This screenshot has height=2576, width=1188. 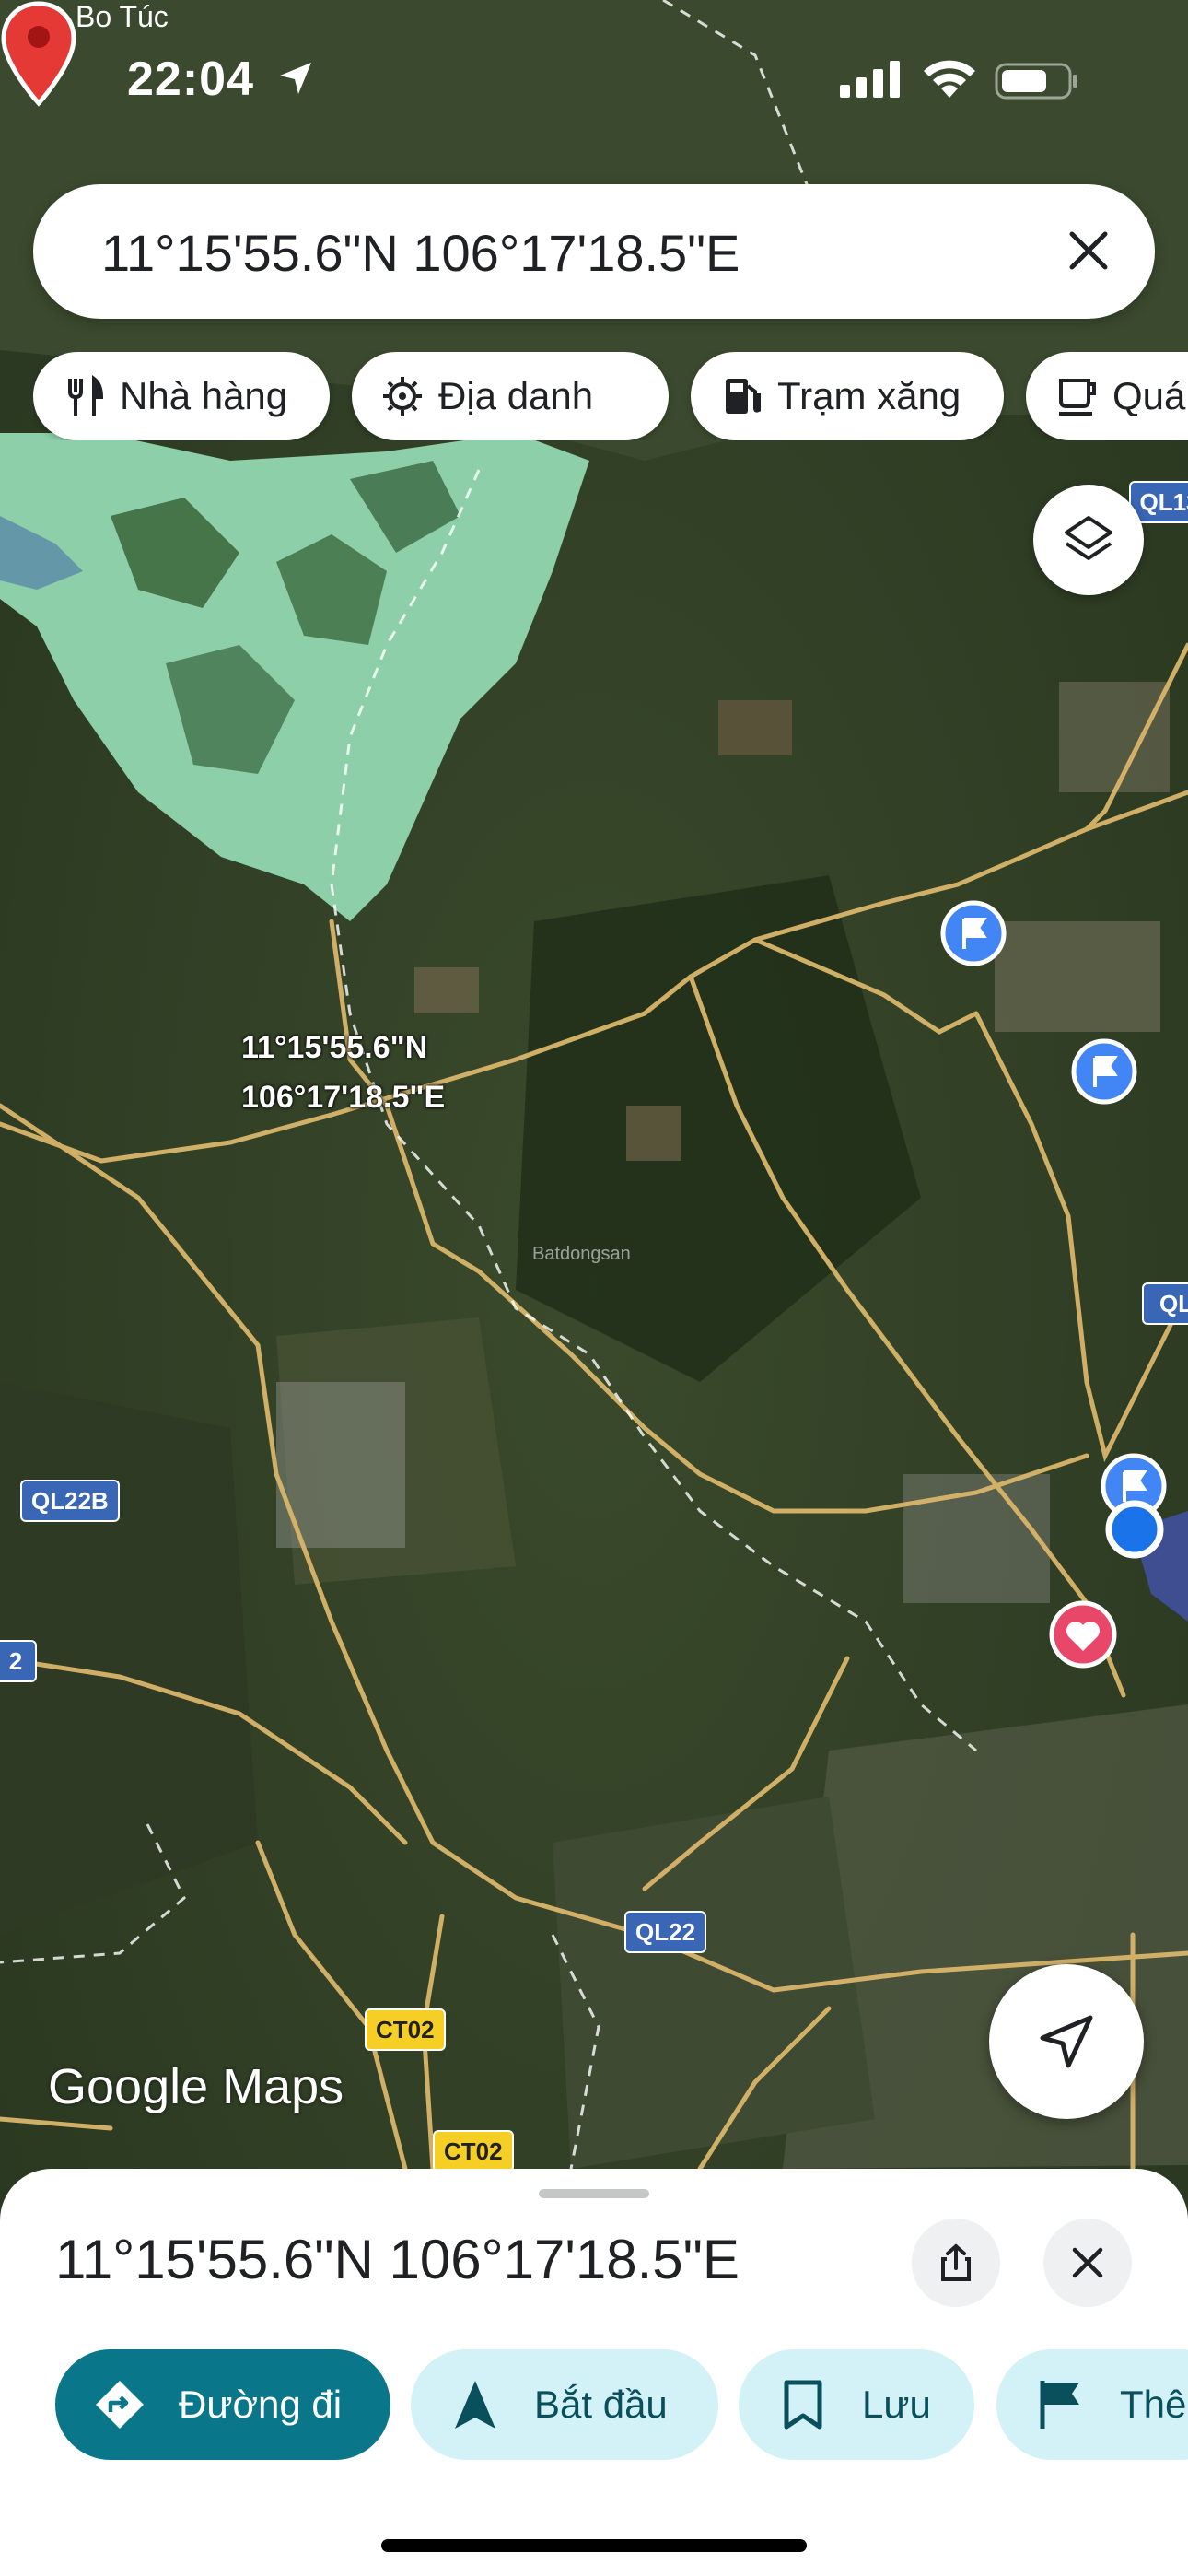 I want to click on route-label: QL22B, so click(x=70, y=1500).